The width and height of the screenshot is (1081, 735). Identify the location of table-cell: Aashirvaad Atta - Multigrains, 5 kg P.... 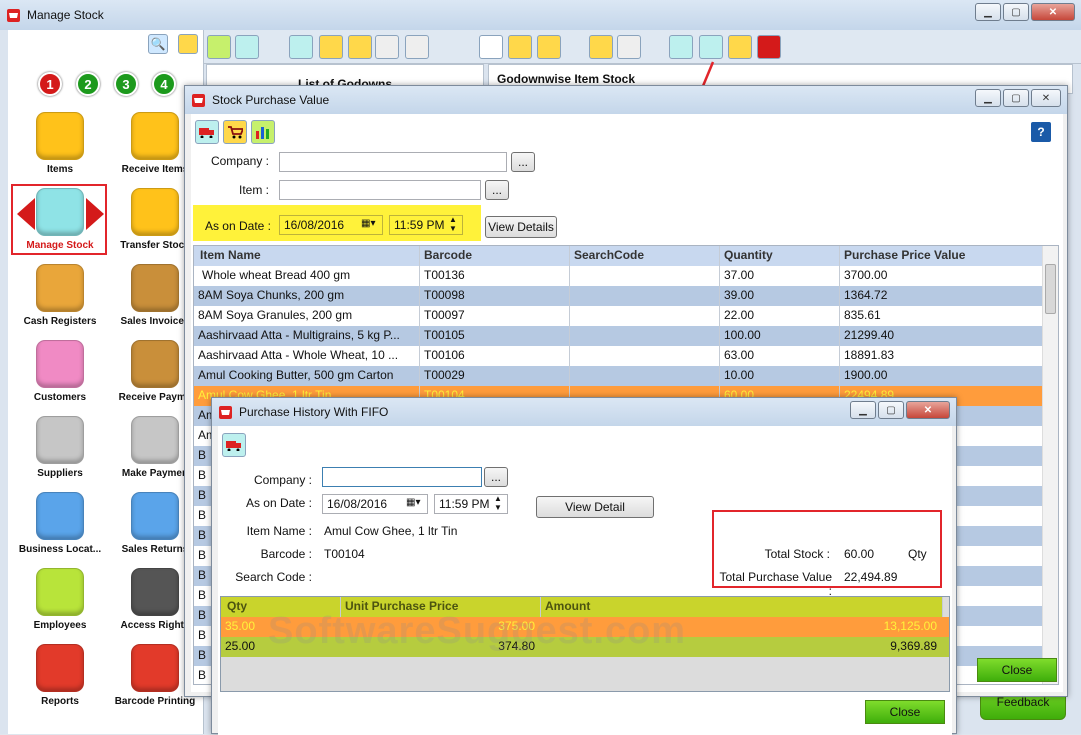
(307, 336).